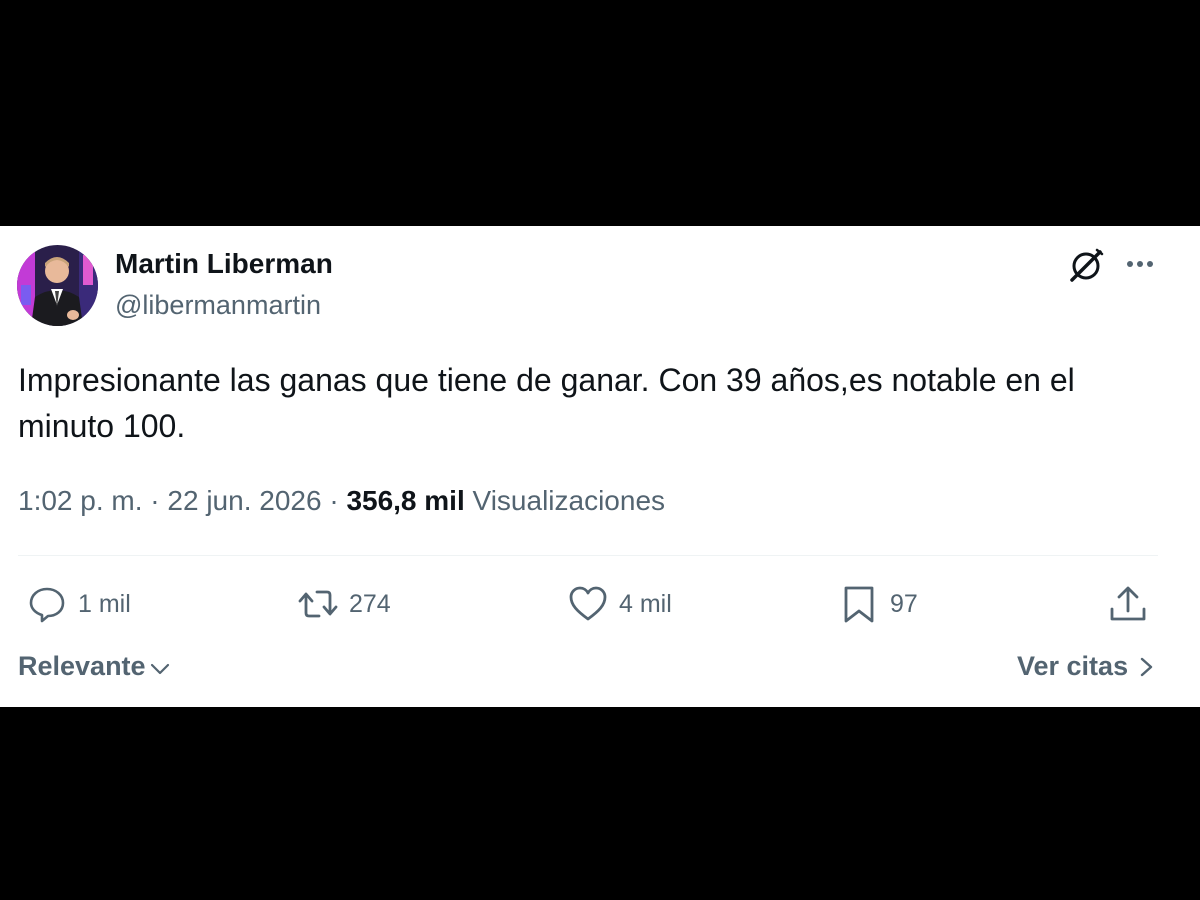  What do you see at coordinates (218, 305) in the screenshot?
I see `author-handle: @libermanmartin` at bounding box center [218, 305].